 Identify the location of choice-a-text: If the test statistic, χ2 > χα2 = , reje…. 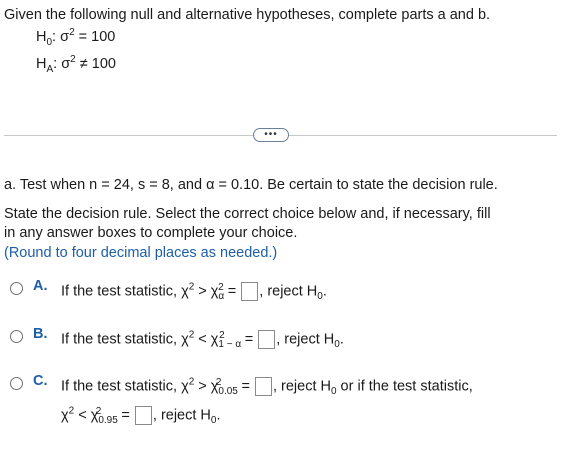
(194, 292).